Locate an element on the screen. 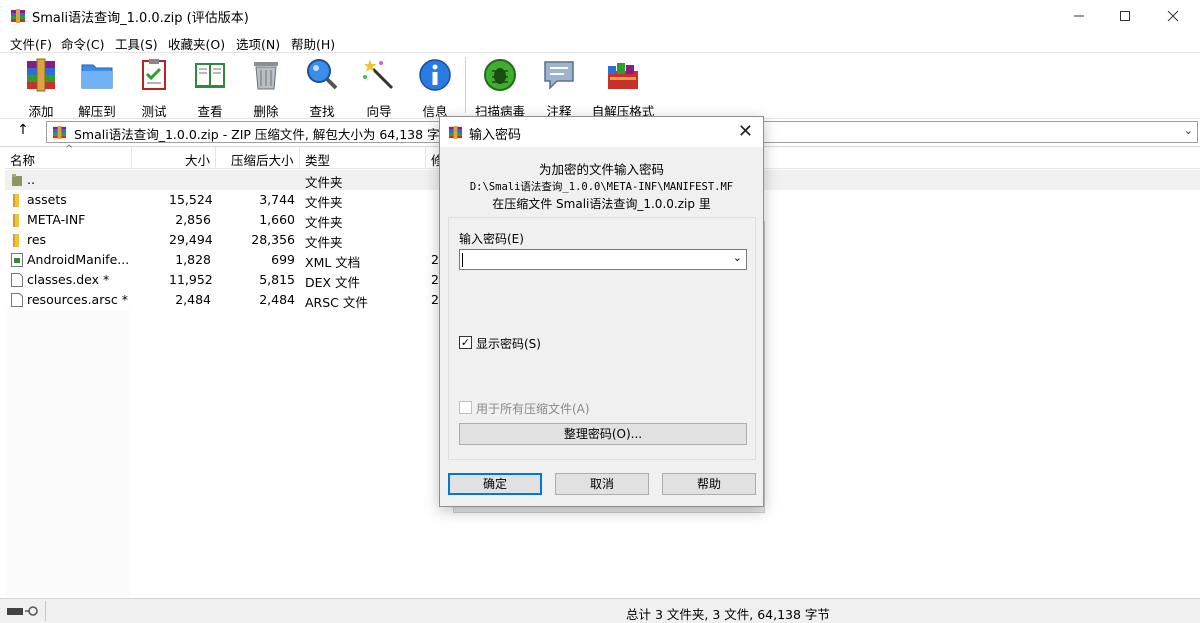  minimize-button is located at coordinates (1079, 16).